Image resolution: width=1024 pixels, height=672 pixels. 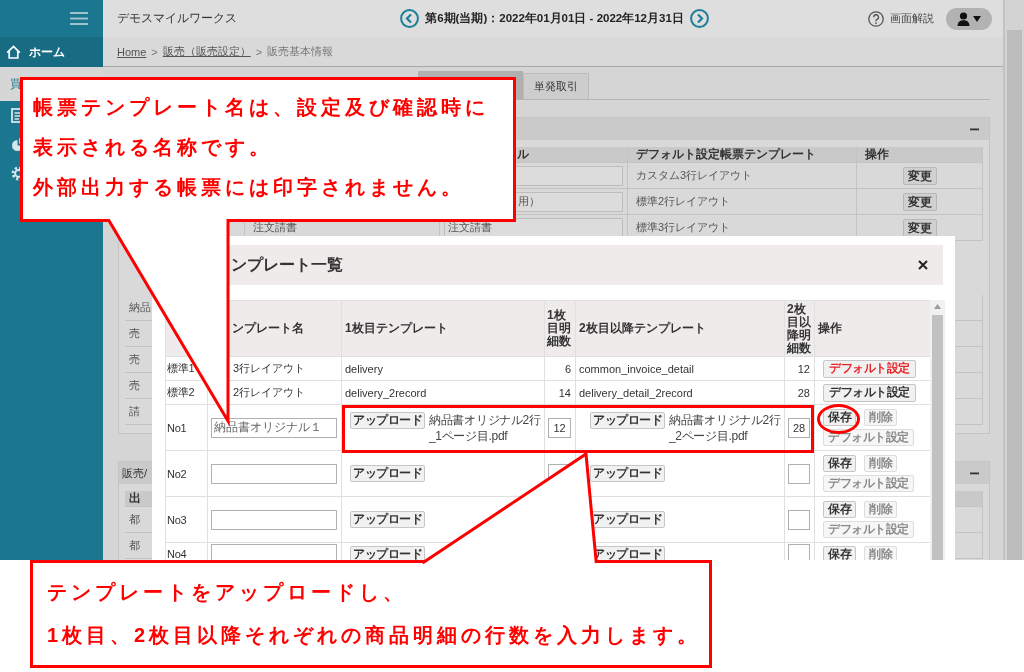 I want to click on panel-title: 販売/, so click(x=135, y=473).